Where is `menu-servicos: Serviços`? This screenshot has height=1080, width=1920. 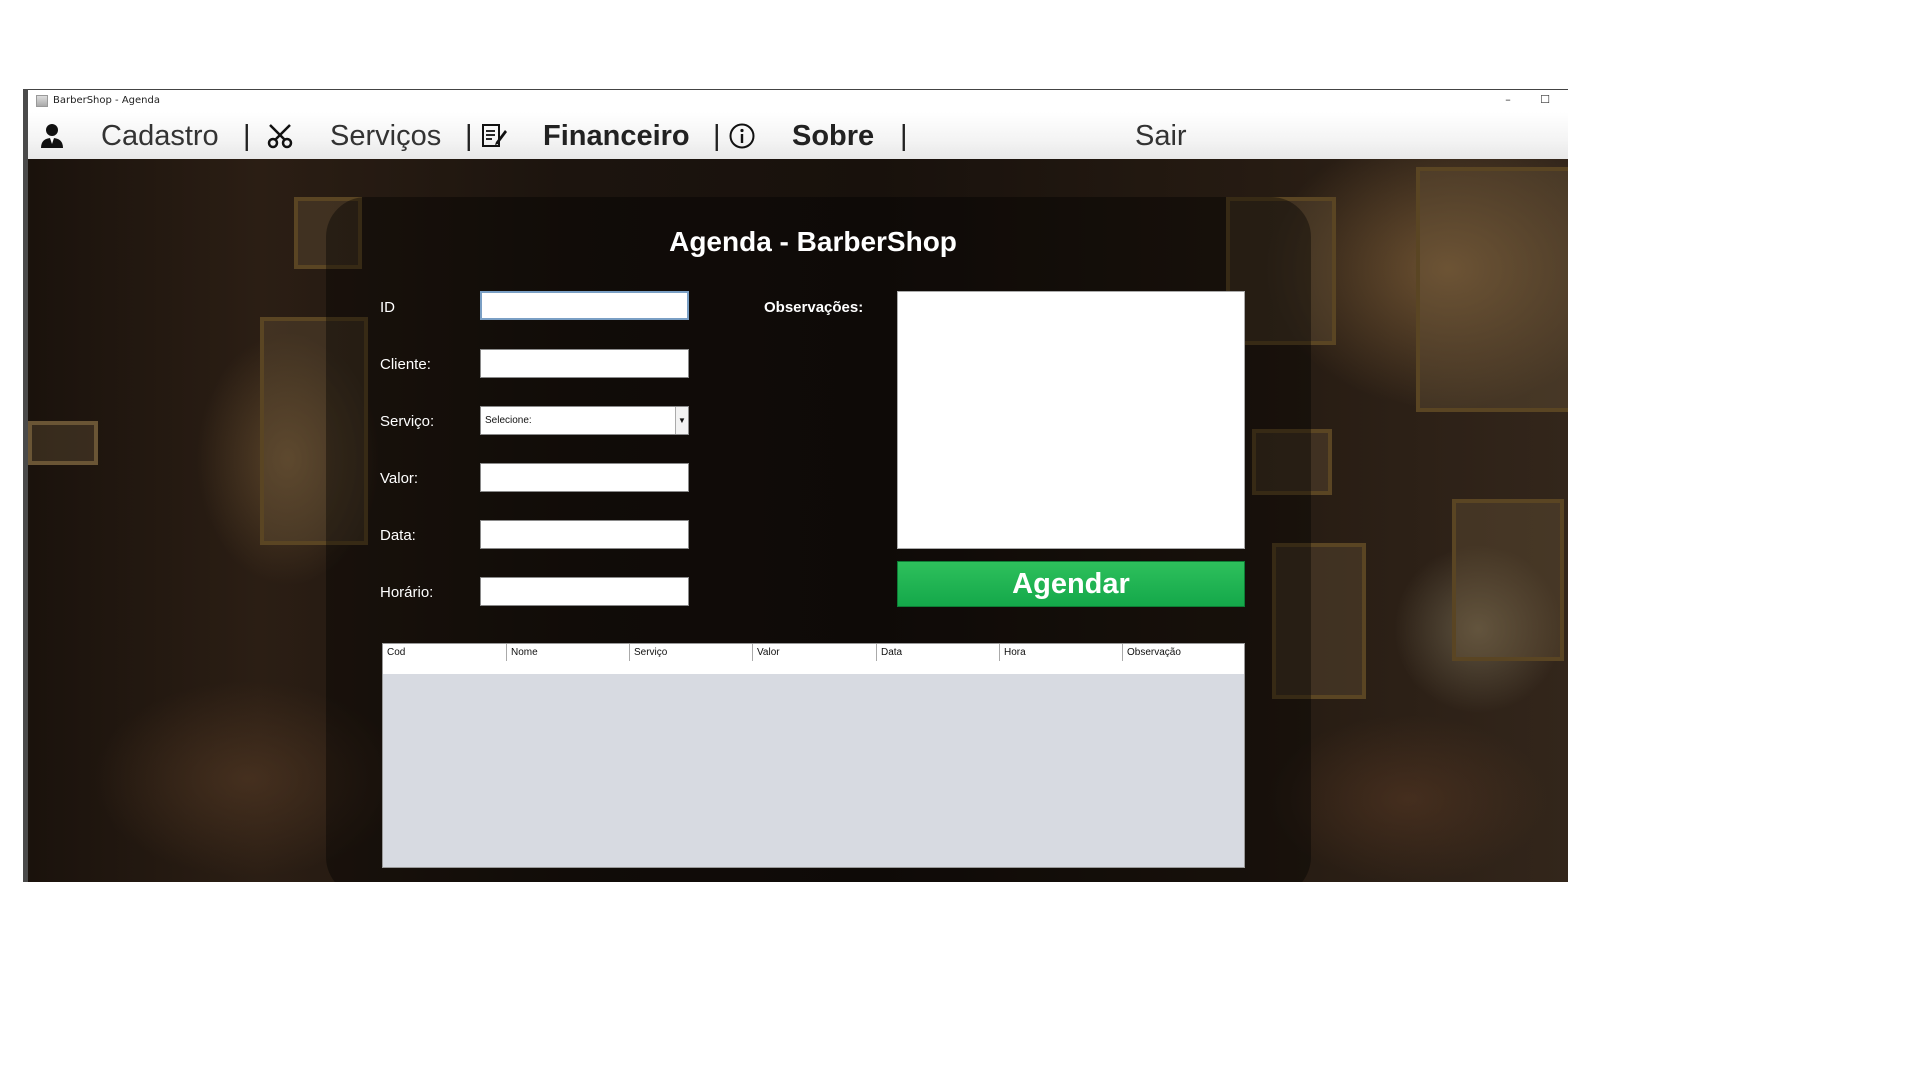 menu-servicos: Serviços is located at coordinates (385, 136).